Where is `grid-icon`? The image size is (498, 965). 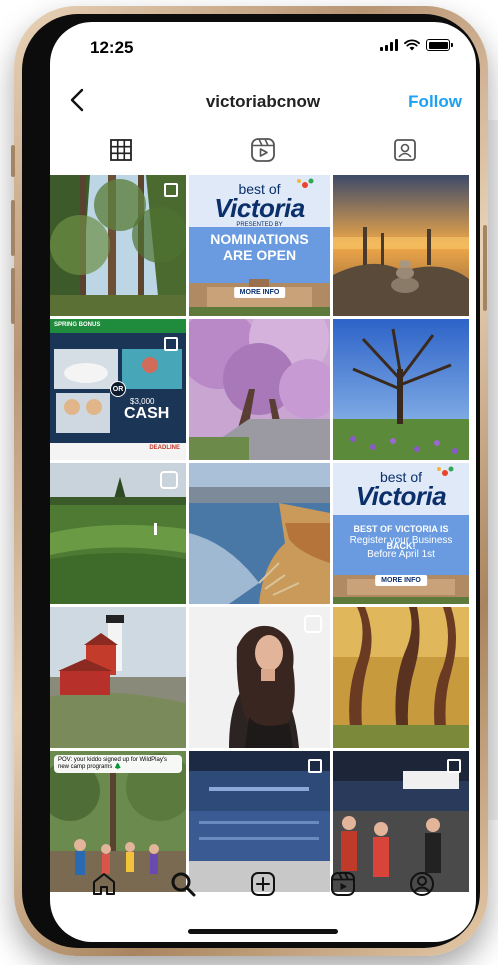
grid-icon is located at coordinates (121, 150).